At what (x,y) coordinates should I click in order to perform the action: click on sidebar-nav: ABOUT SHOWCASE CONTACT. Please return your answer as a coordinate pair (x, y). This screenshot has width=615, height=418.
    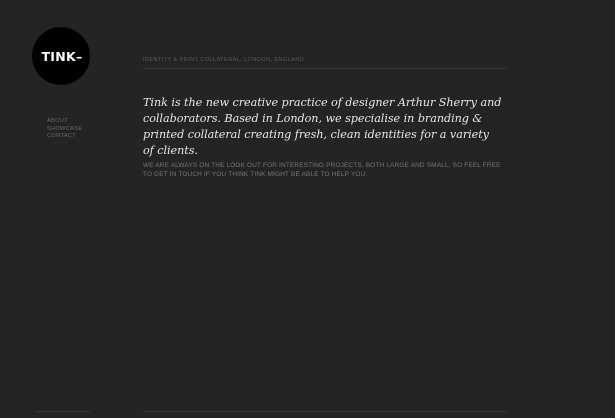
    Looking at the image, I should click on (64, 129).